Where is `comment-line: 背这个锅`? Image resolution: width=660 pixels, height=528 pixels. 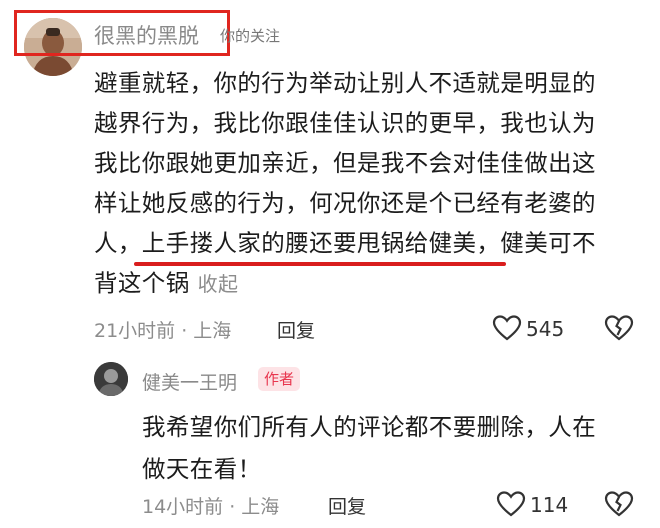
comment-line: 背这个锅 is located at coordinates (142, 283).